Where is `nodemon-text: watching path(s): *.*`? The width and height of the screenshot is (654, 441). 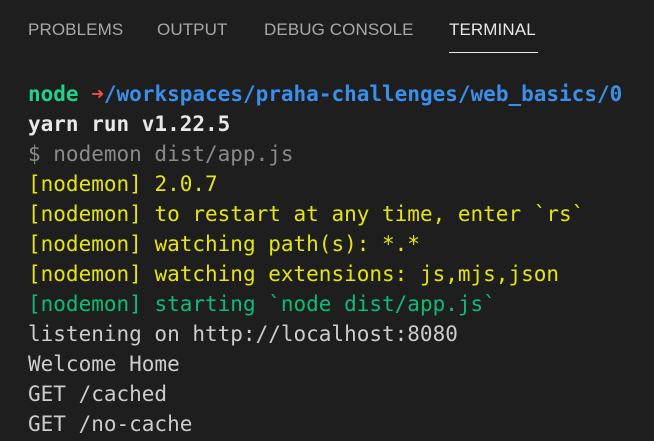
nodemon-text: watching path(s): *.* is located at coordinates (280, 244).